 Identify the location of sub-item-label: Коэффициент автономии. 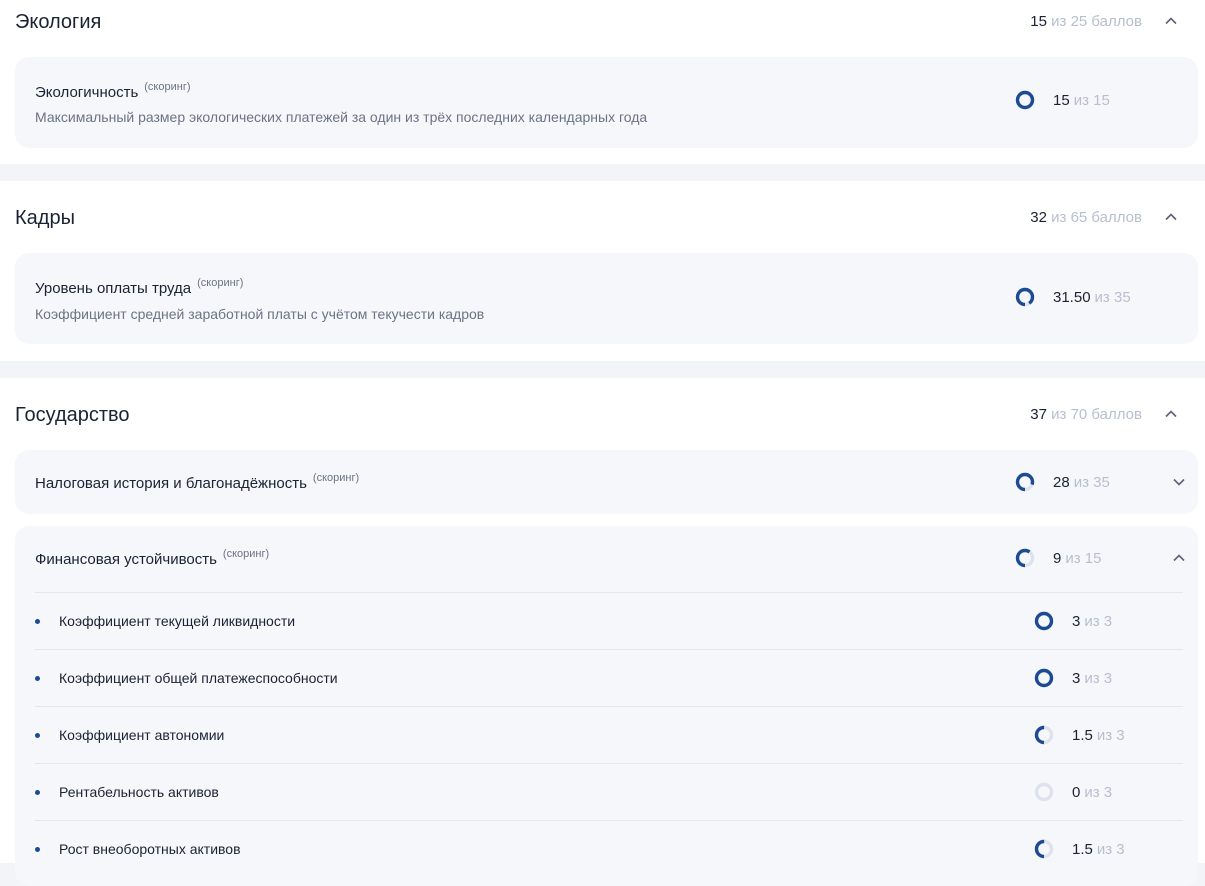
(129, 735).